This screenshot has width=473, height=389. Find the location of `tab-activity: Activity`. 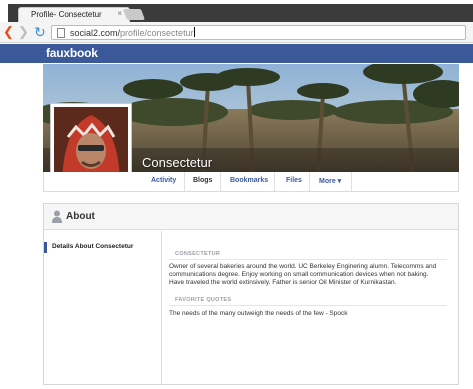

tab-activity: Activity is located at coordinates (163, 180).